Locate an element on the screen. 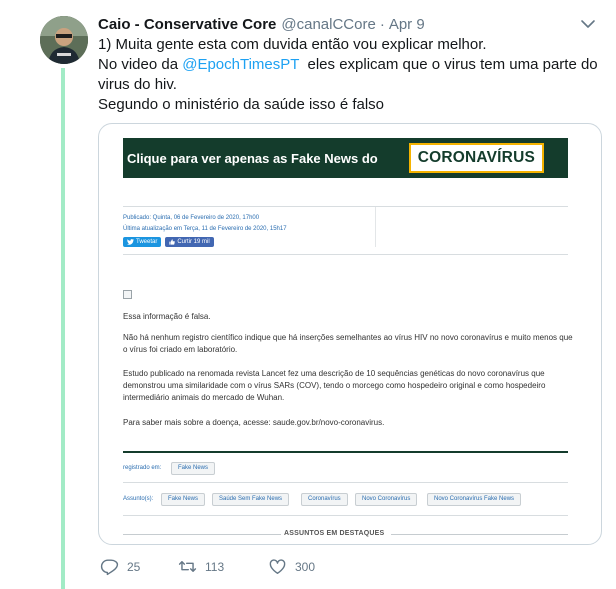 This screenshot has width=616, height=589. subject-chip: Coronavírus is located at coordinates (324, 499).